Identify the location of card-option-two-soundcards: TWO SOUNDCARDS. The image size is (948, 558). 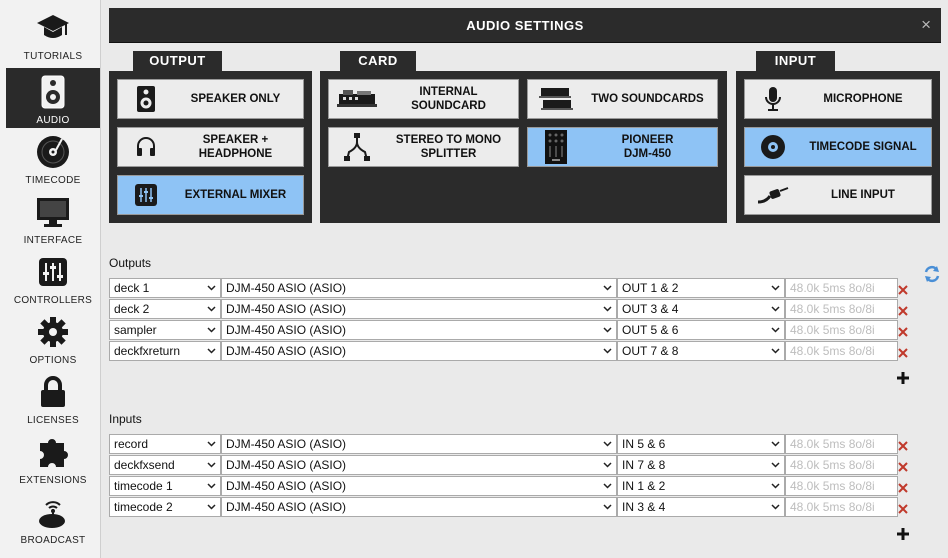
(622, 99).